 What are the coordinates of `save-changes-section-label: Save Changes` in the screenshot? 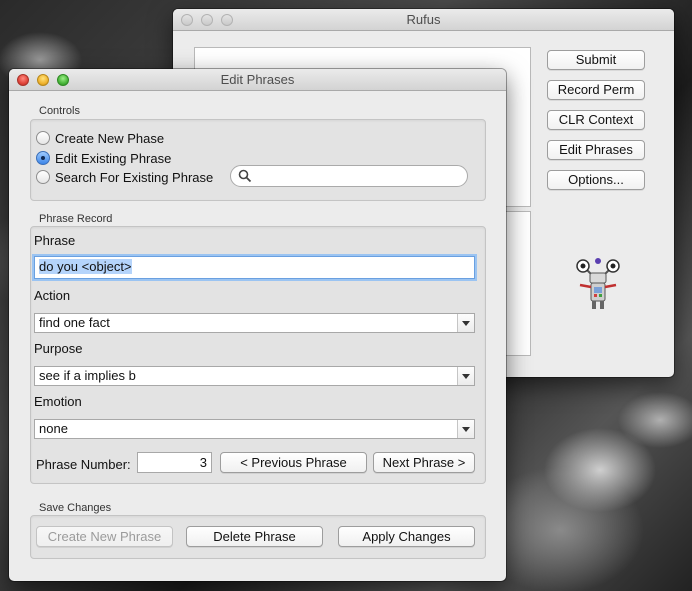 It's located at (75, 508).